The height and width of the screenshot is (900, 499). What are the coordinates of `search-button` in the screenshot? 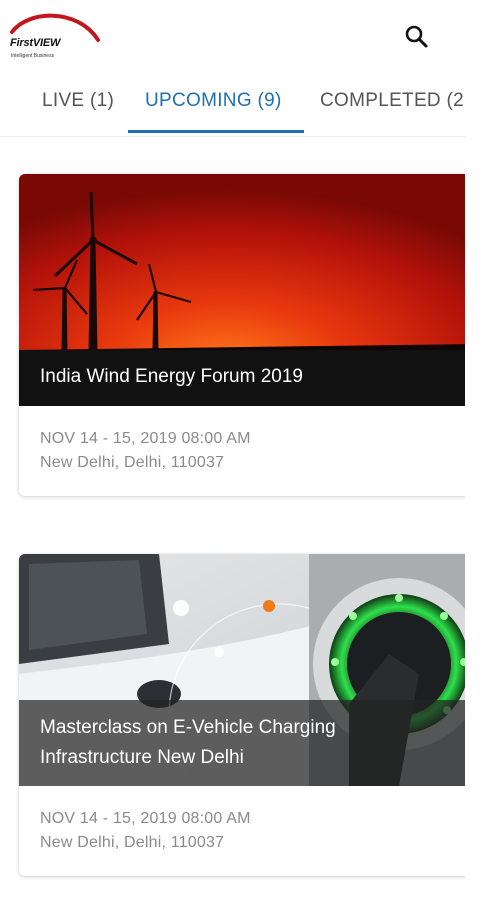 It's located at (417, 37).